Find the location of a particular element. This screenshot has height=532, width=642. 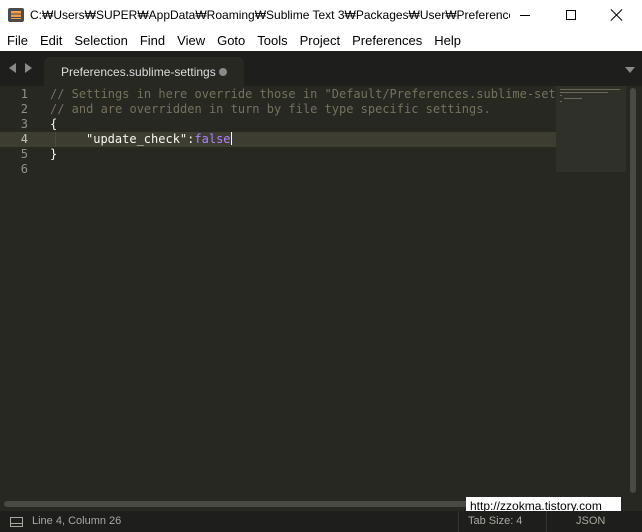

menu-goto: Goto is located at coordinates (231, 40).